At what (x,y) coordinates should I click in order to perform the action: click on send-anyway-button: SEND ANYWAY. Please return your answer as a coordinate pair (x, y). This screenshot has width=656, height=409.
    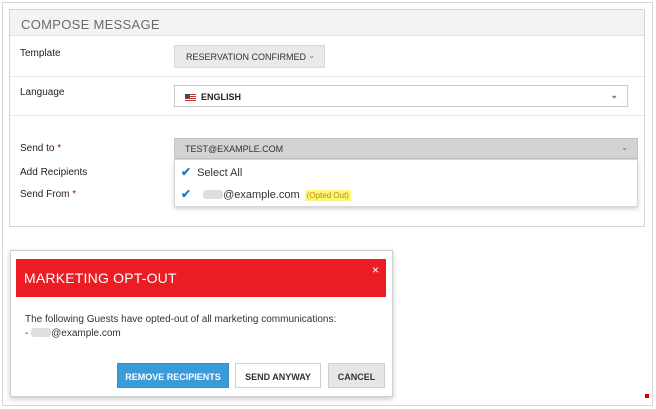
    Looking at the image, I should click on (278, 375).